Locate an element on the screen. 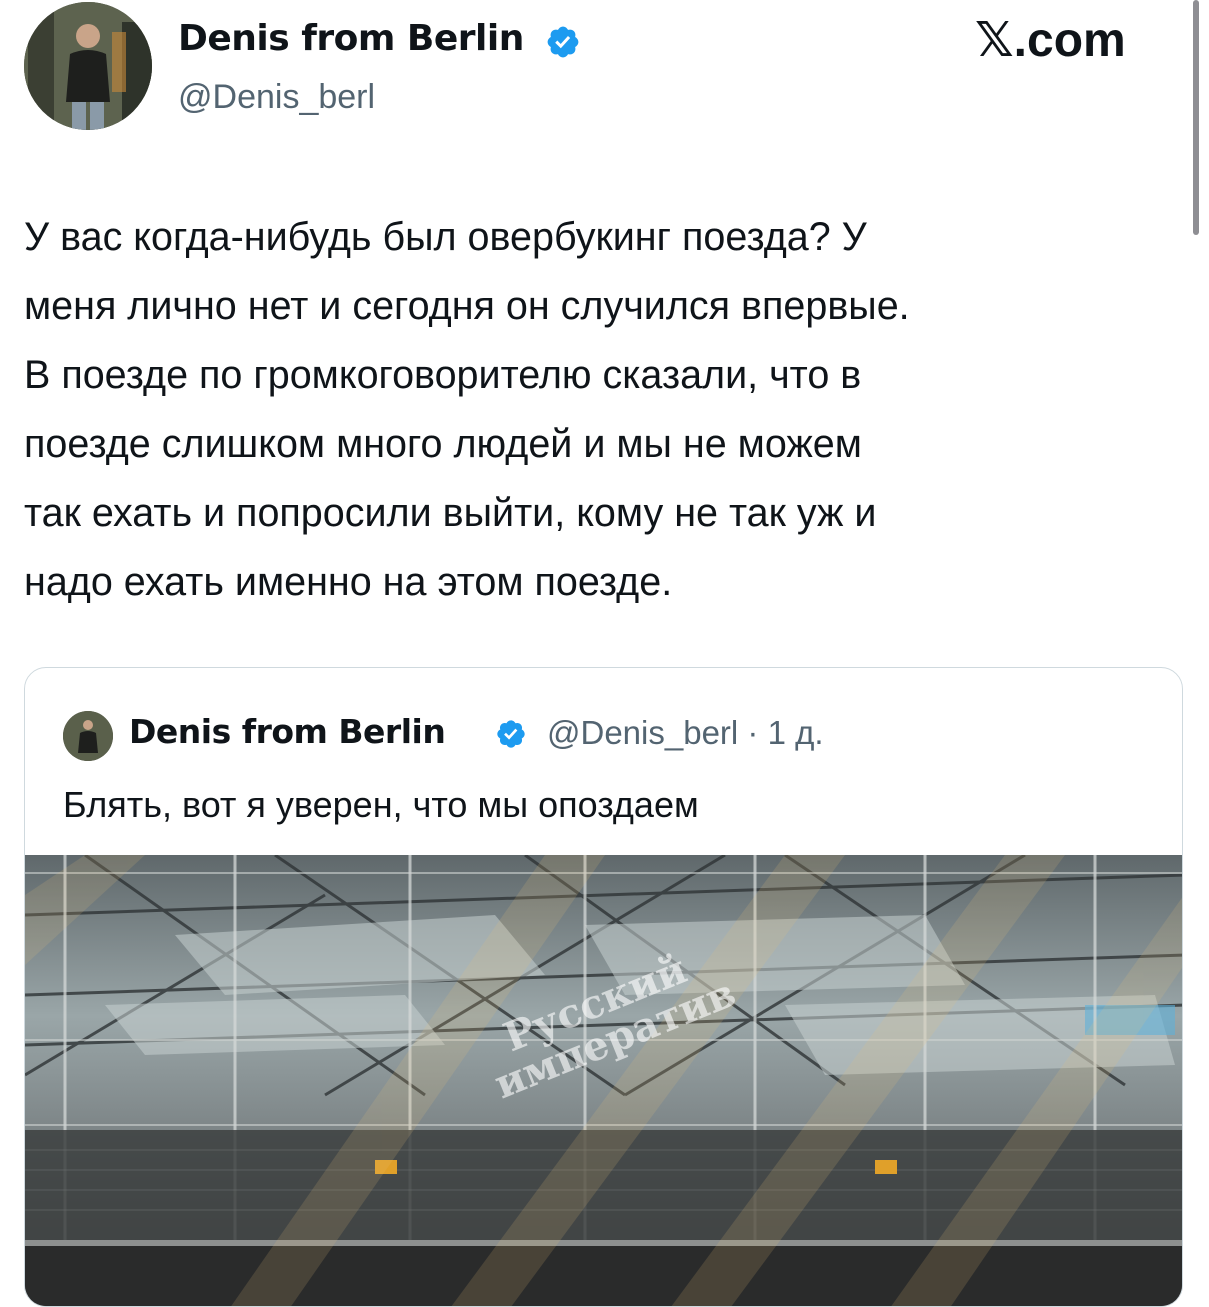  quoted-author-name: Denis from Berlin is located at coordinates (287, 731).